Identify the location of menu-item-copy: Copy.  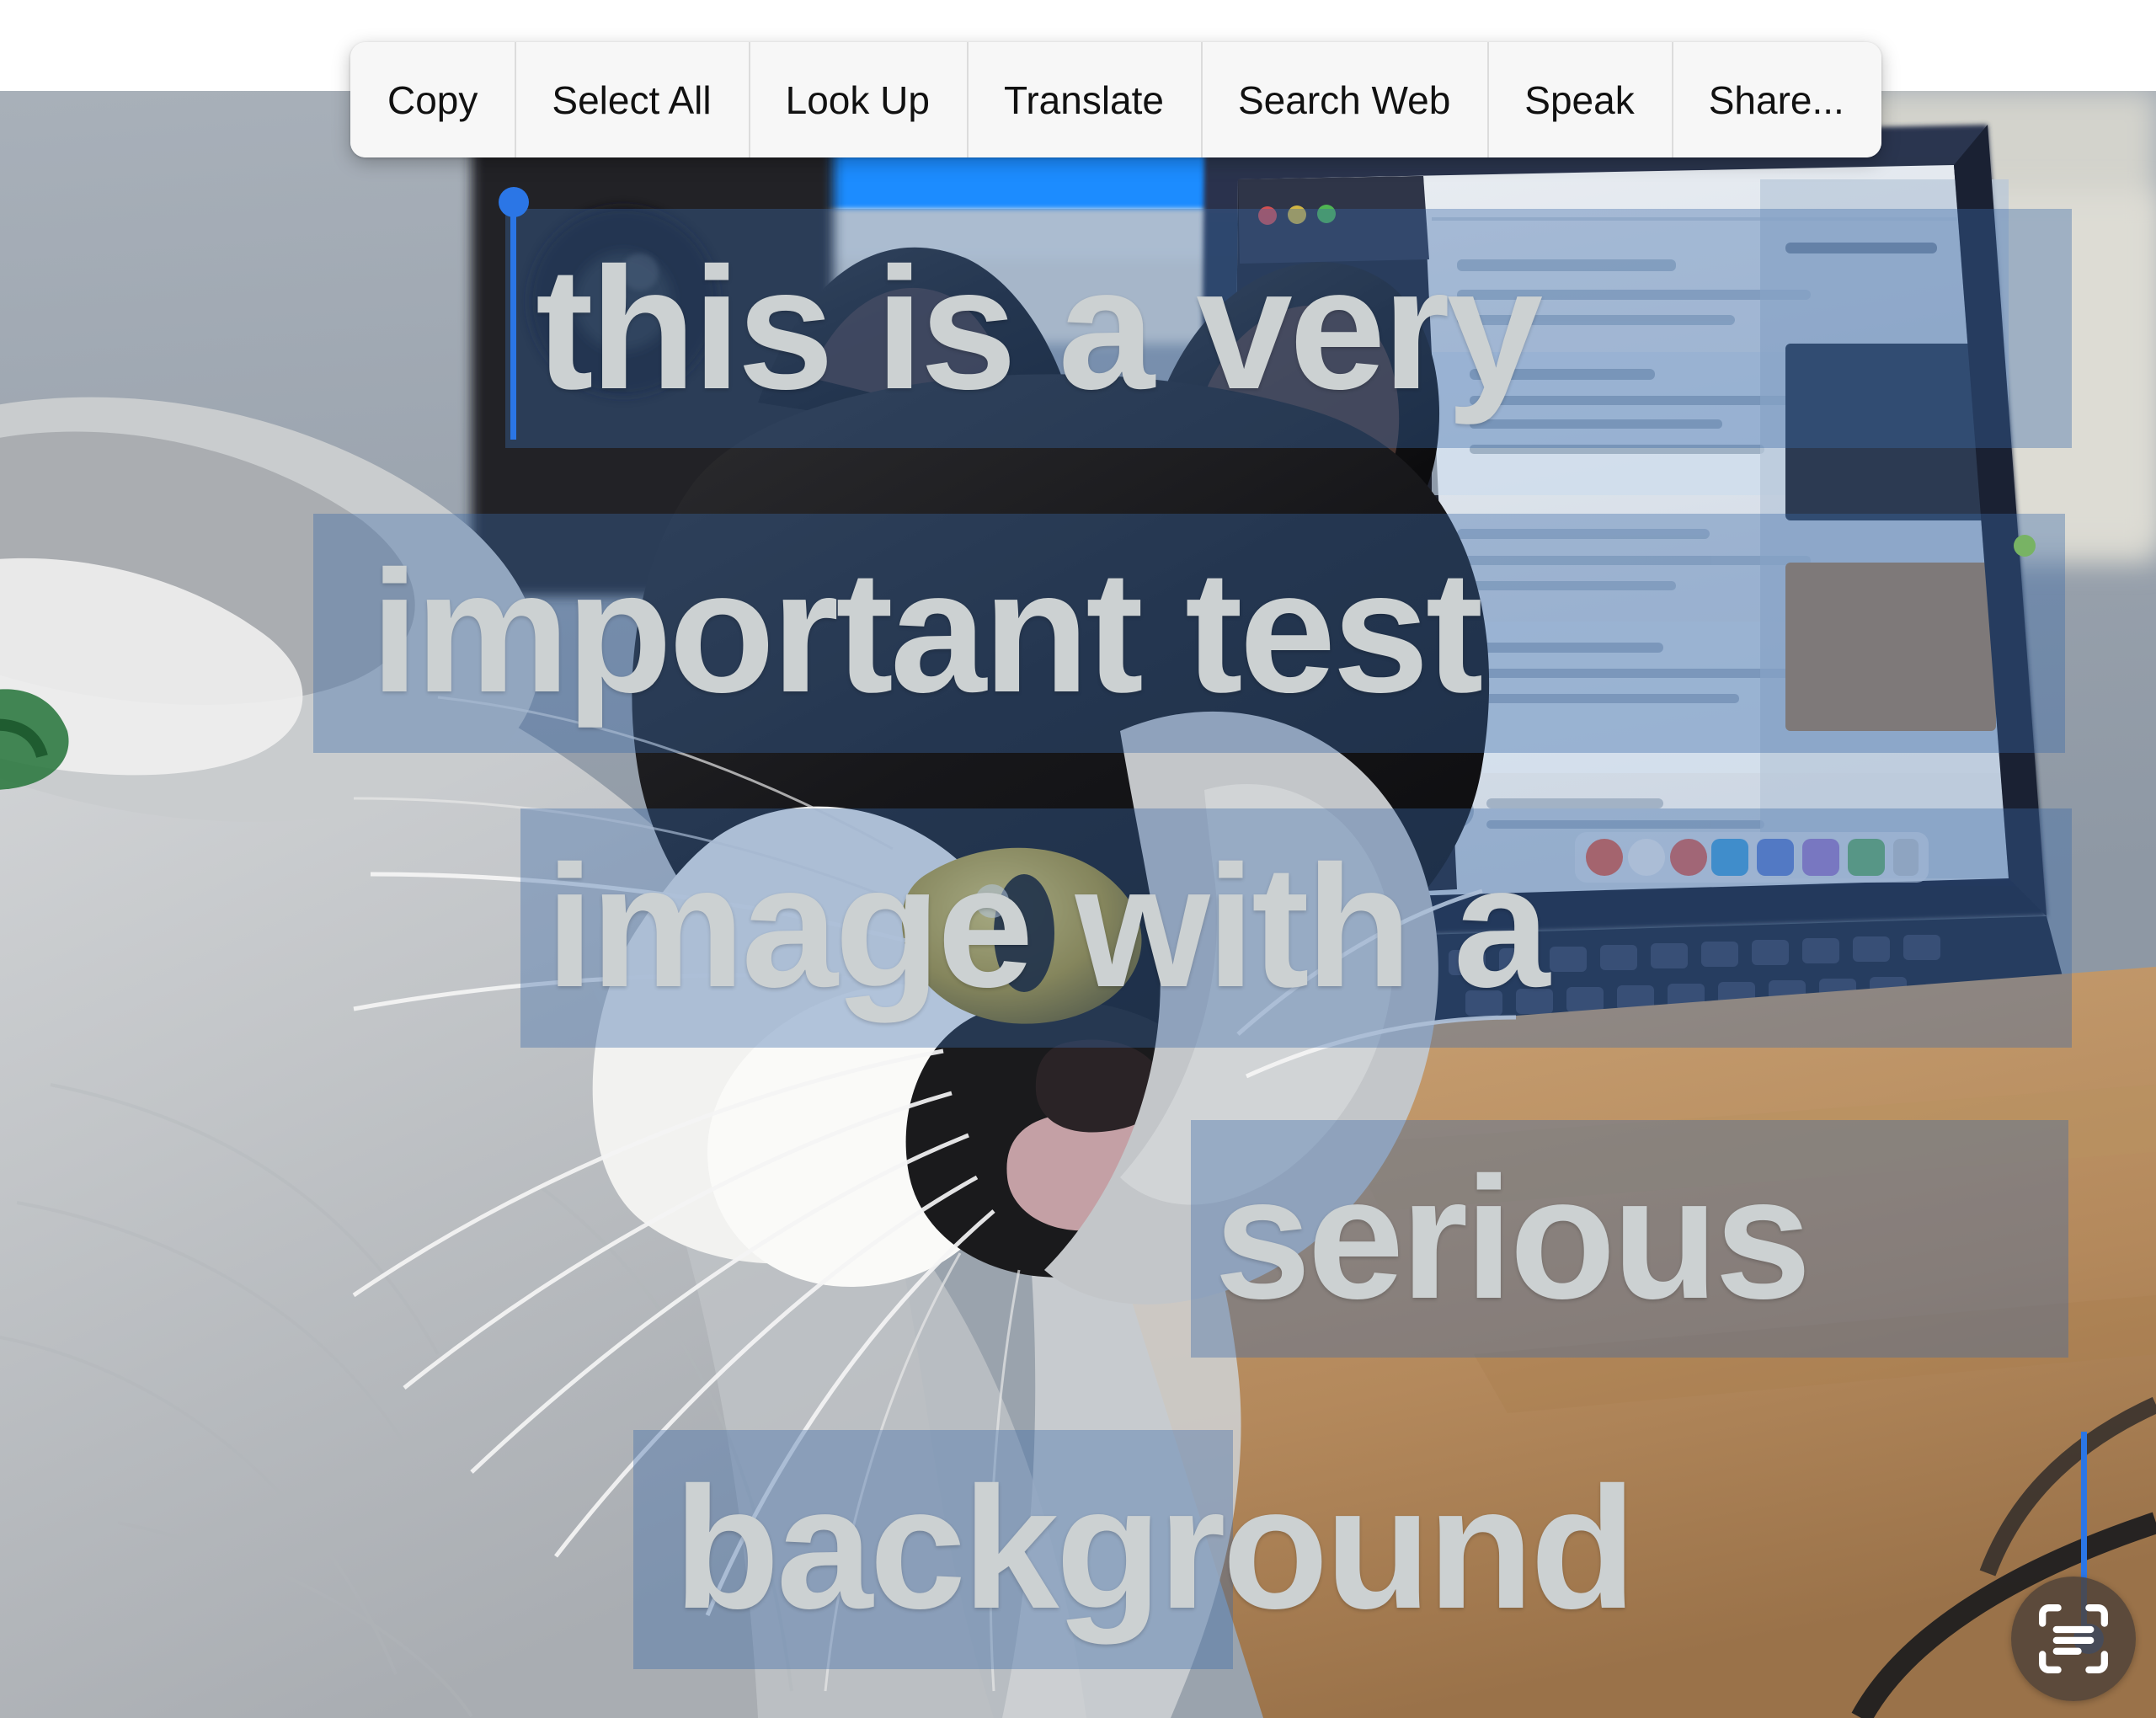
(433, 99).